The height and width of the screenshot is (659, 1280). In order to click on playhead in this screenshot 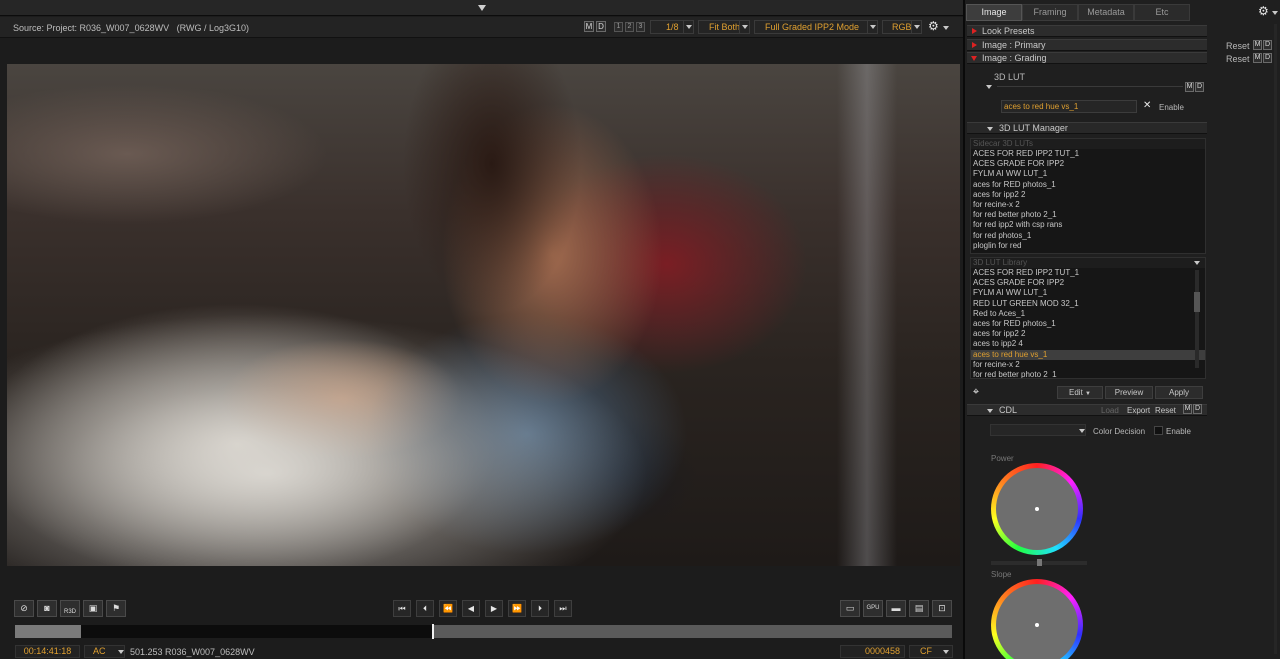, I will do `click(433, 631)`.